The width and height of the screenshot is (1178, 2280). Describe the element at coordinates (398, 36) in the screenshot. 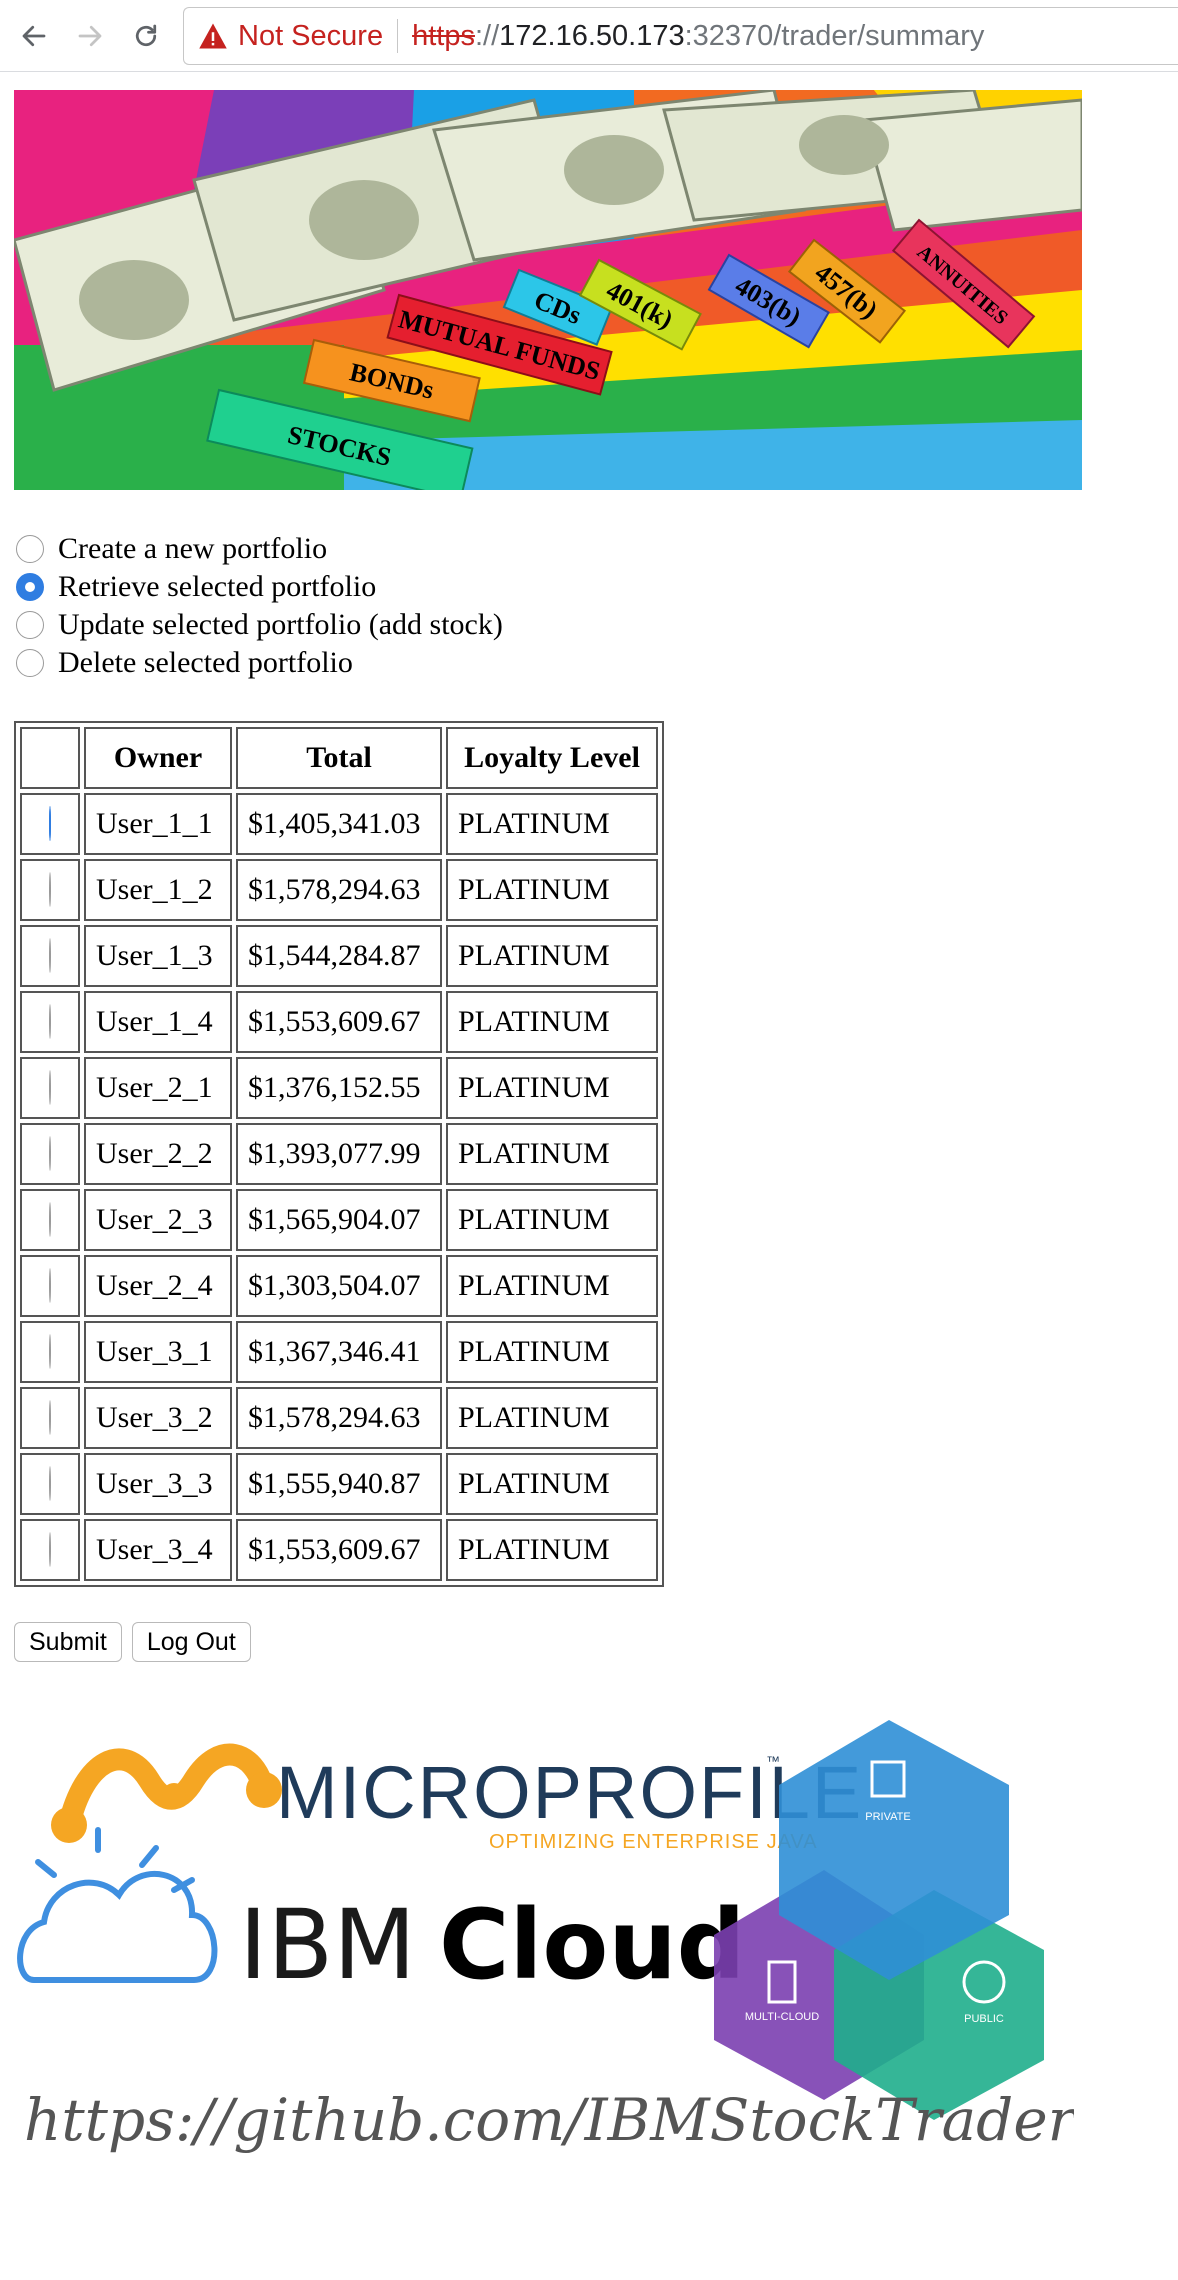

I see `divider` at that location.